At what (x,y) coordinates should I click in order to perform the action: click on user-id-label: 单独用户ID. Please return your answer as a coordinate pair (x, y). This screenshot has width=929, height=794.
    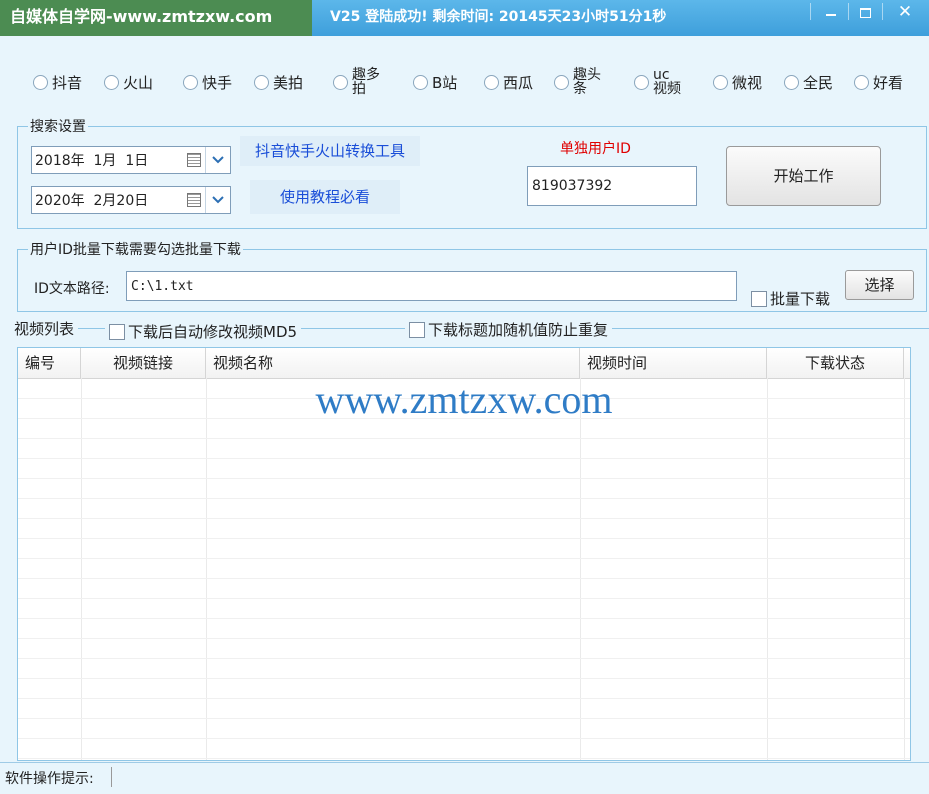
    Looking at the image, I should click on (595, 149).